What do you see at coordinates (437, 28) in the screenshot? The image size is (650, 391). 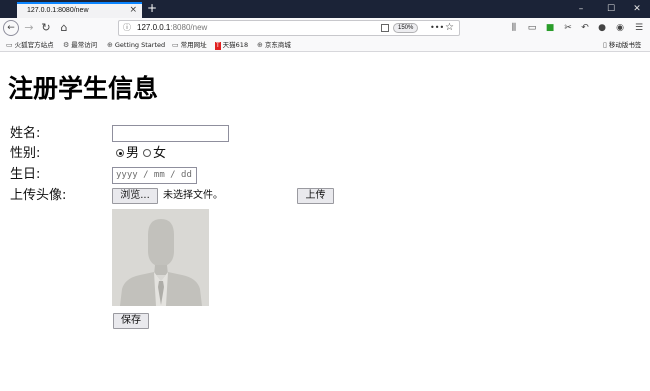 I see `page-actions-icon: •••` at bounding box center [437, 28].